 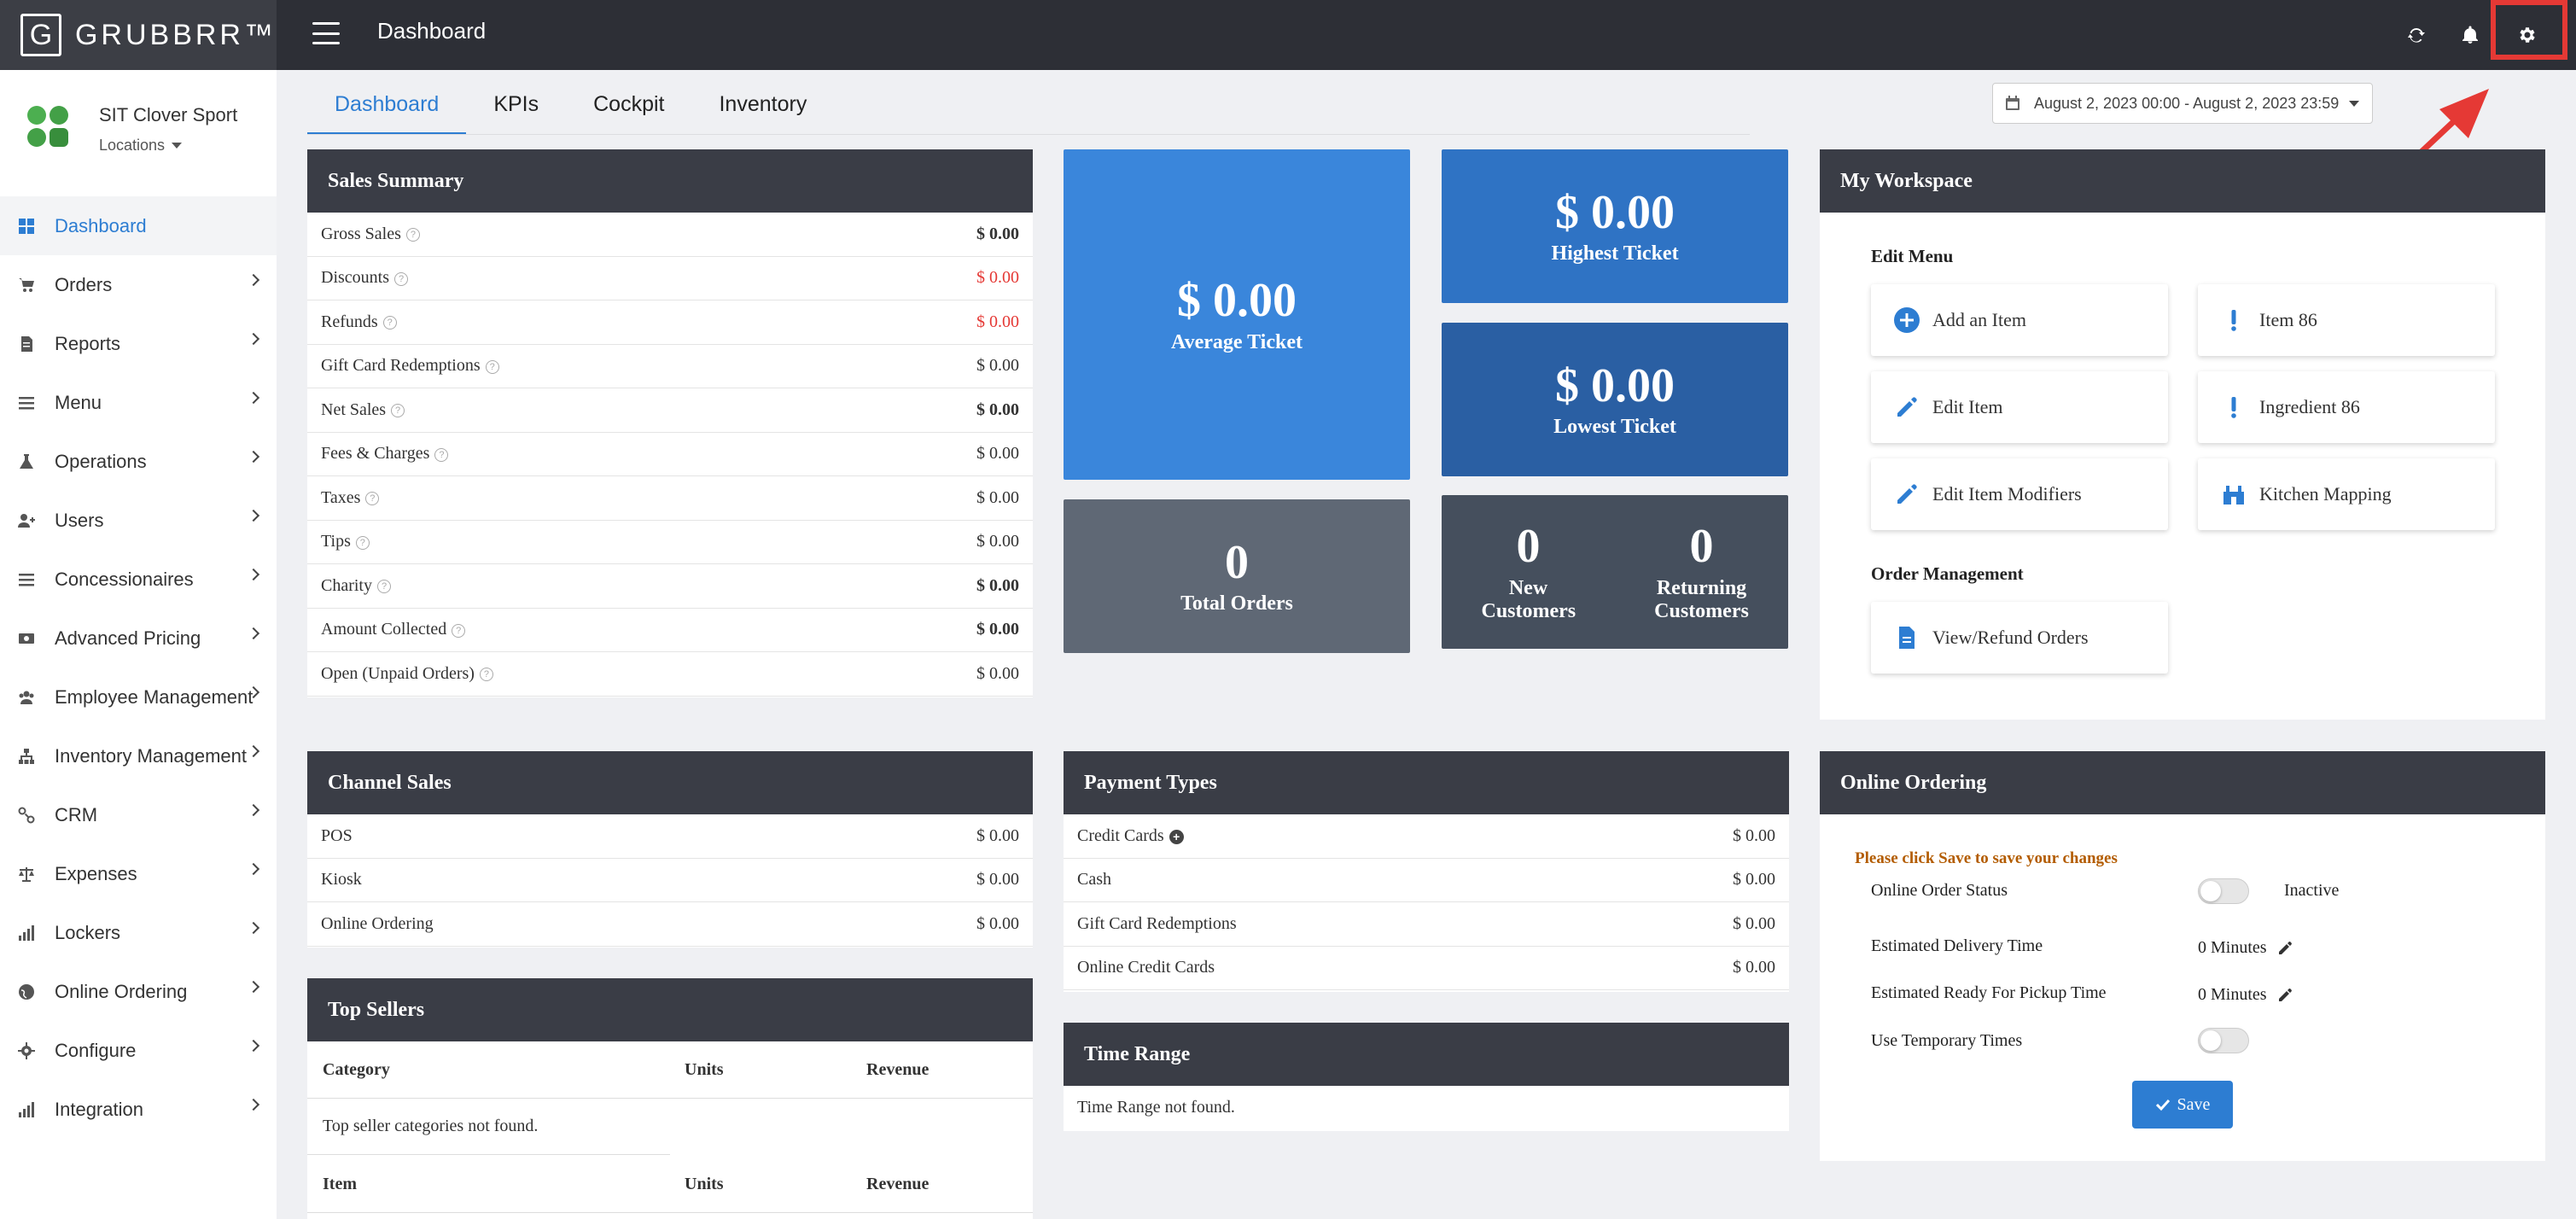 I want to click on panel-title: Sales Summary, so click(x=670, y=181).